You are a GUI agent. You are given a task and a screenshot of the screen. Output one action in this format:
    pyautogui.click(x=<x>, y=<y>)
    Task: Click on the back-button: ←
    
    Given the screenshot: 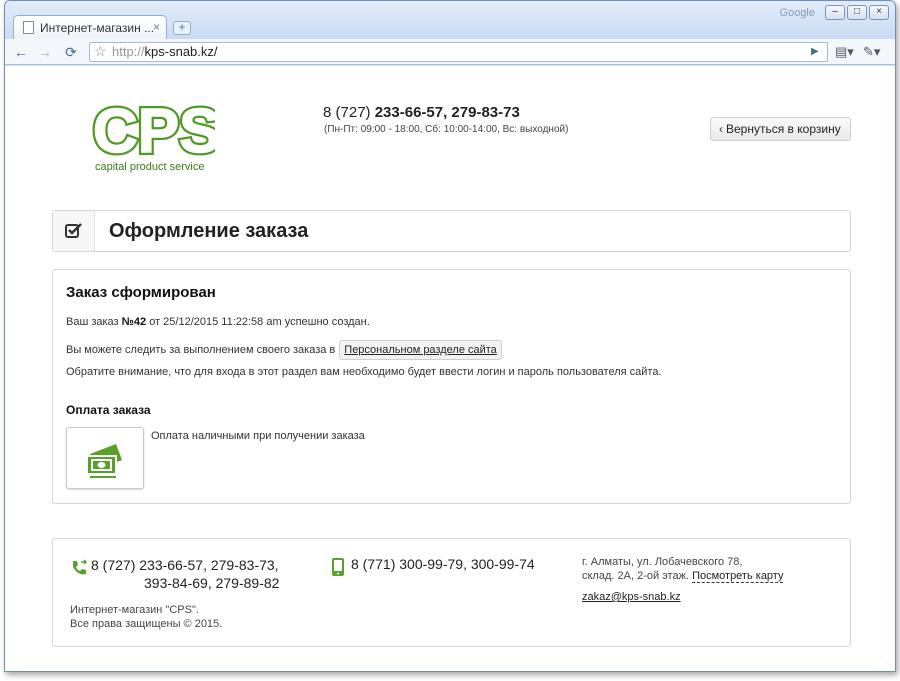 What is the action you would take?
    pyautogui.click(x=21, y=52)
    